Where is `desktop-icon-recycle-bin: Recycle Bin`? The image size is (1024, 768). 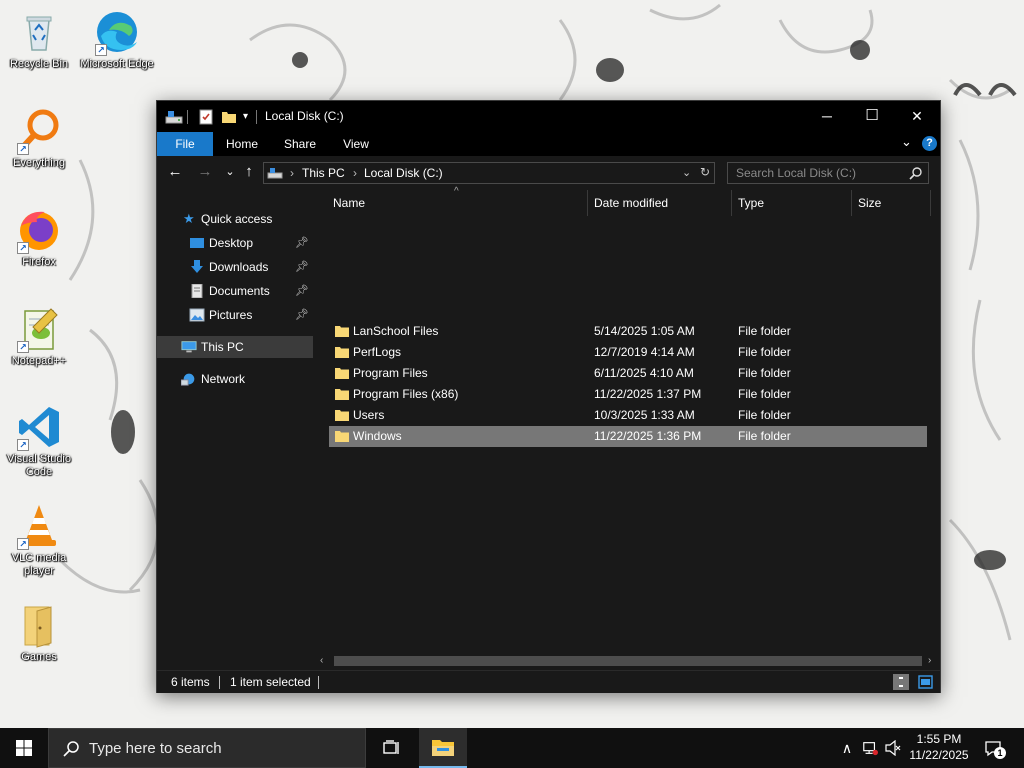 desktop-icon-recycle-bin: Recycle Bin is located at coordinates (39, 39).